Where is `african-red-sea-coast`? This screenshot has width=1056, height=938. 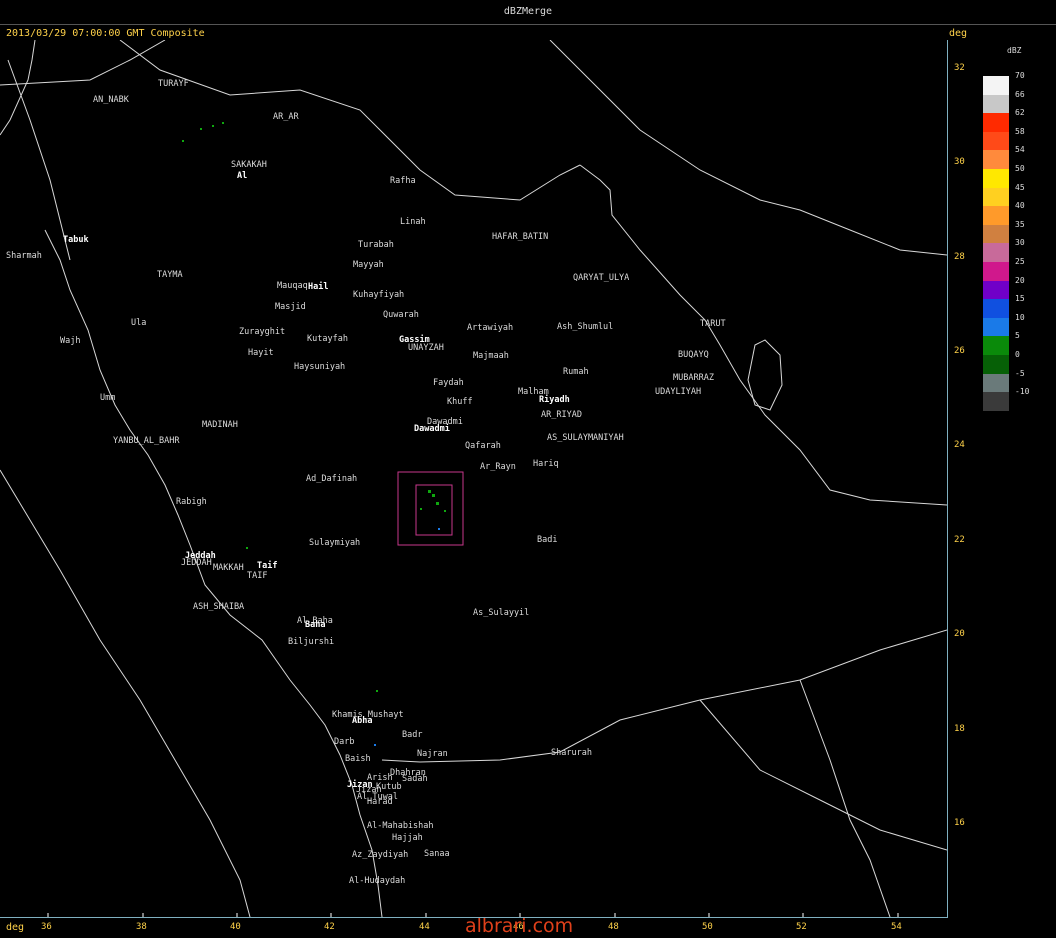 african-red-sea-coast is located at coordinates (125, 693).